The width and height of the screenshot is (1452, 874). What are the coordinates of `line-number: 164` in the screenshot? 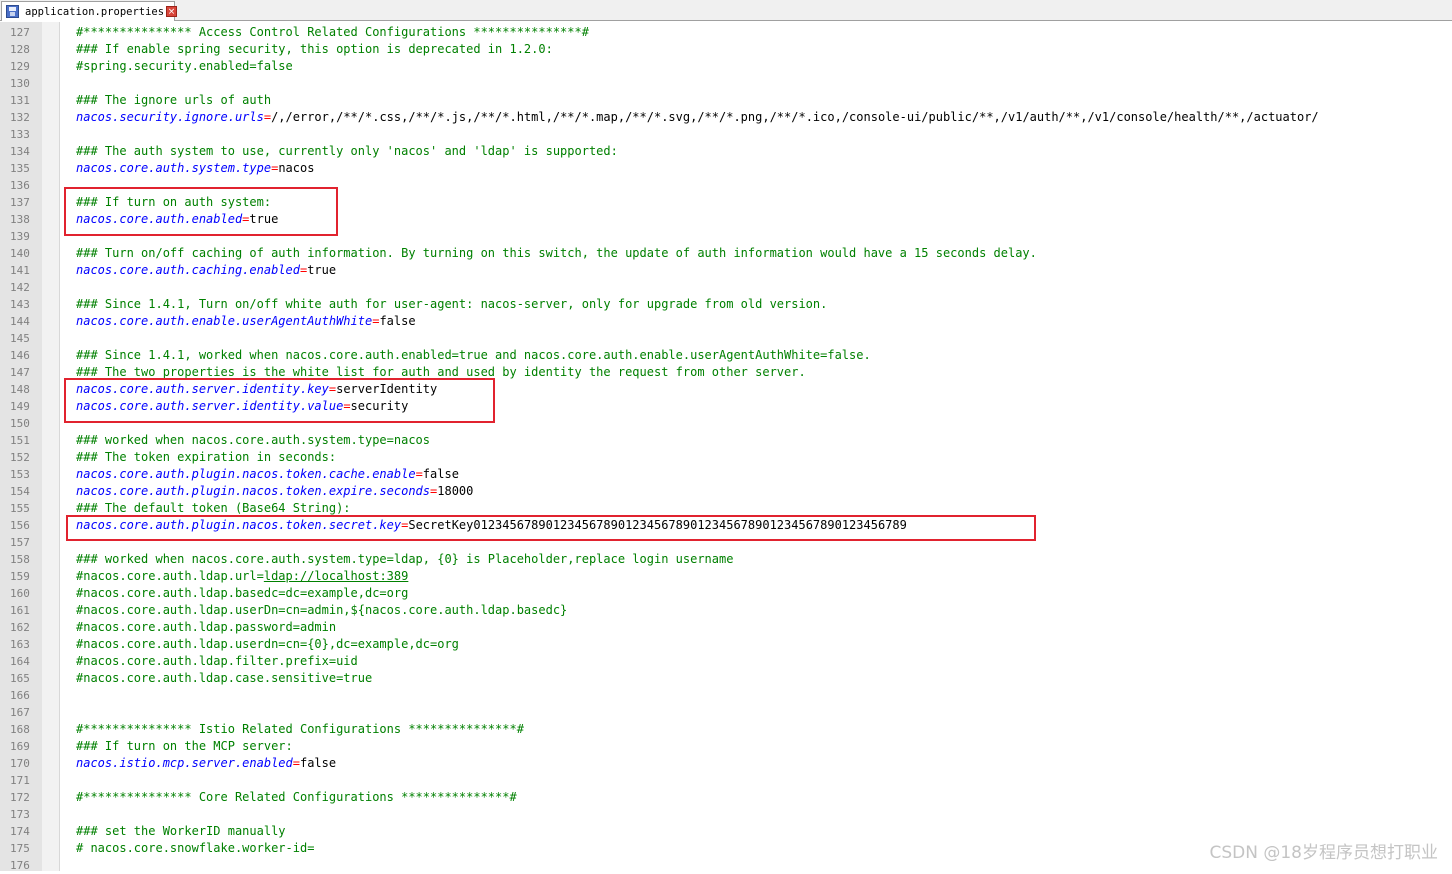 It's located at (20, 661).